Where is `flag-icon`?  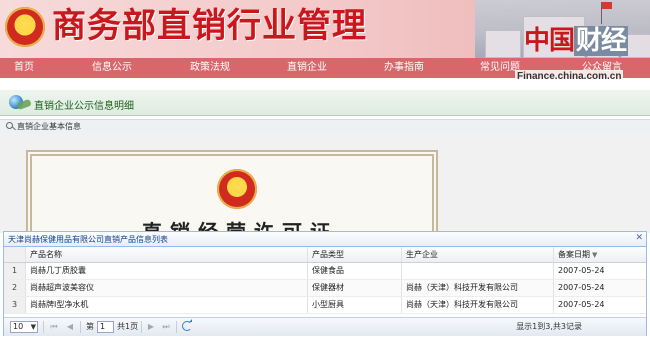
flag-icon is located at coordinates (607, 5).